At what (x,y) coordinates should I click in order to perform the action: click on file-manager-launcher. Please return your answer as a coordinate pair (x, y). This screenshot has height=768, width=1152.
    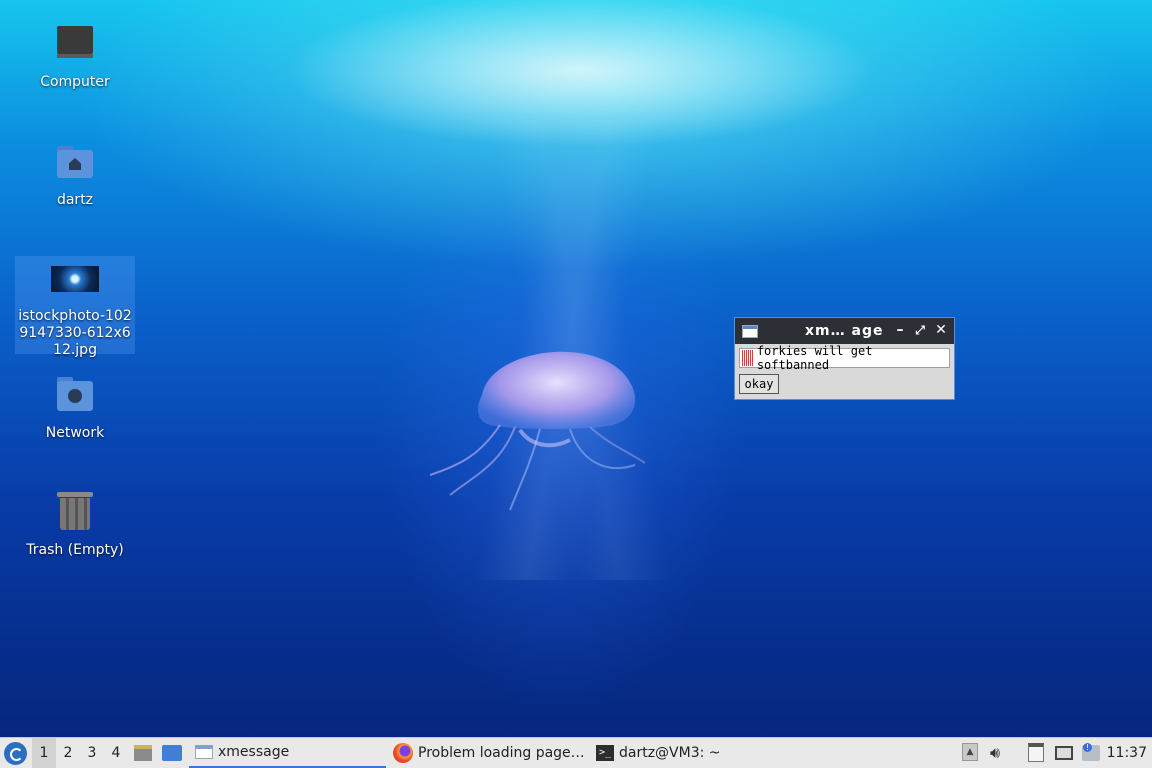
    Looking at the image, I should click on (144, 753).